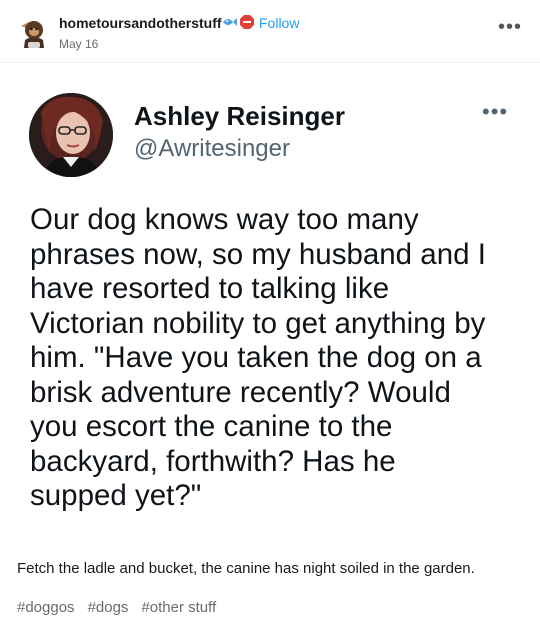 This screenshot has height=632, width=540. I want to click on post-date: May 16, so click(79, 44).